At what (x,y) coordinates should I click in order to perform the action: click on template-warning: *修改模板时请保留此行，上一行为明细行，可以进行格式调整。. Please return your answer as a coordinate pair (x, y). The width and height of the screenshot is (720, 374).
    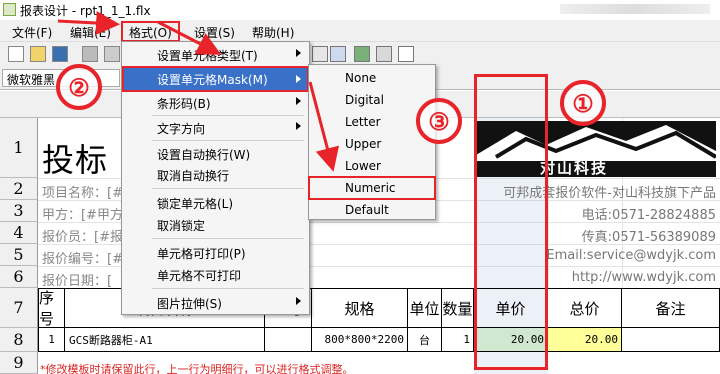
    Looking at the image, I should click on (197, 368).